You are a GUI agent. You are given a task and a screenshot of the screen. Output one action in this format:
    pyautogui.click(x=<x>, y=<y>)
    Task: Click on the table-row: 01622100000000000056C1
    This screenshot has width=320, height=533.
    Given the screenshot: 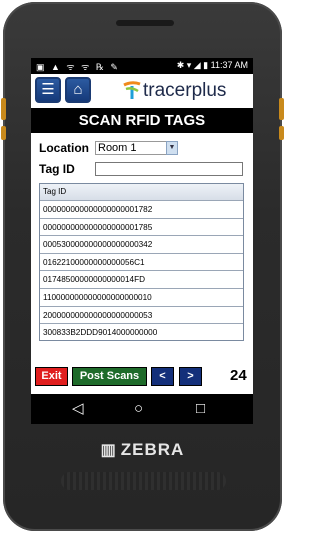 What is the action you would take?
    pyautogui.click(x=141, y=263)
    